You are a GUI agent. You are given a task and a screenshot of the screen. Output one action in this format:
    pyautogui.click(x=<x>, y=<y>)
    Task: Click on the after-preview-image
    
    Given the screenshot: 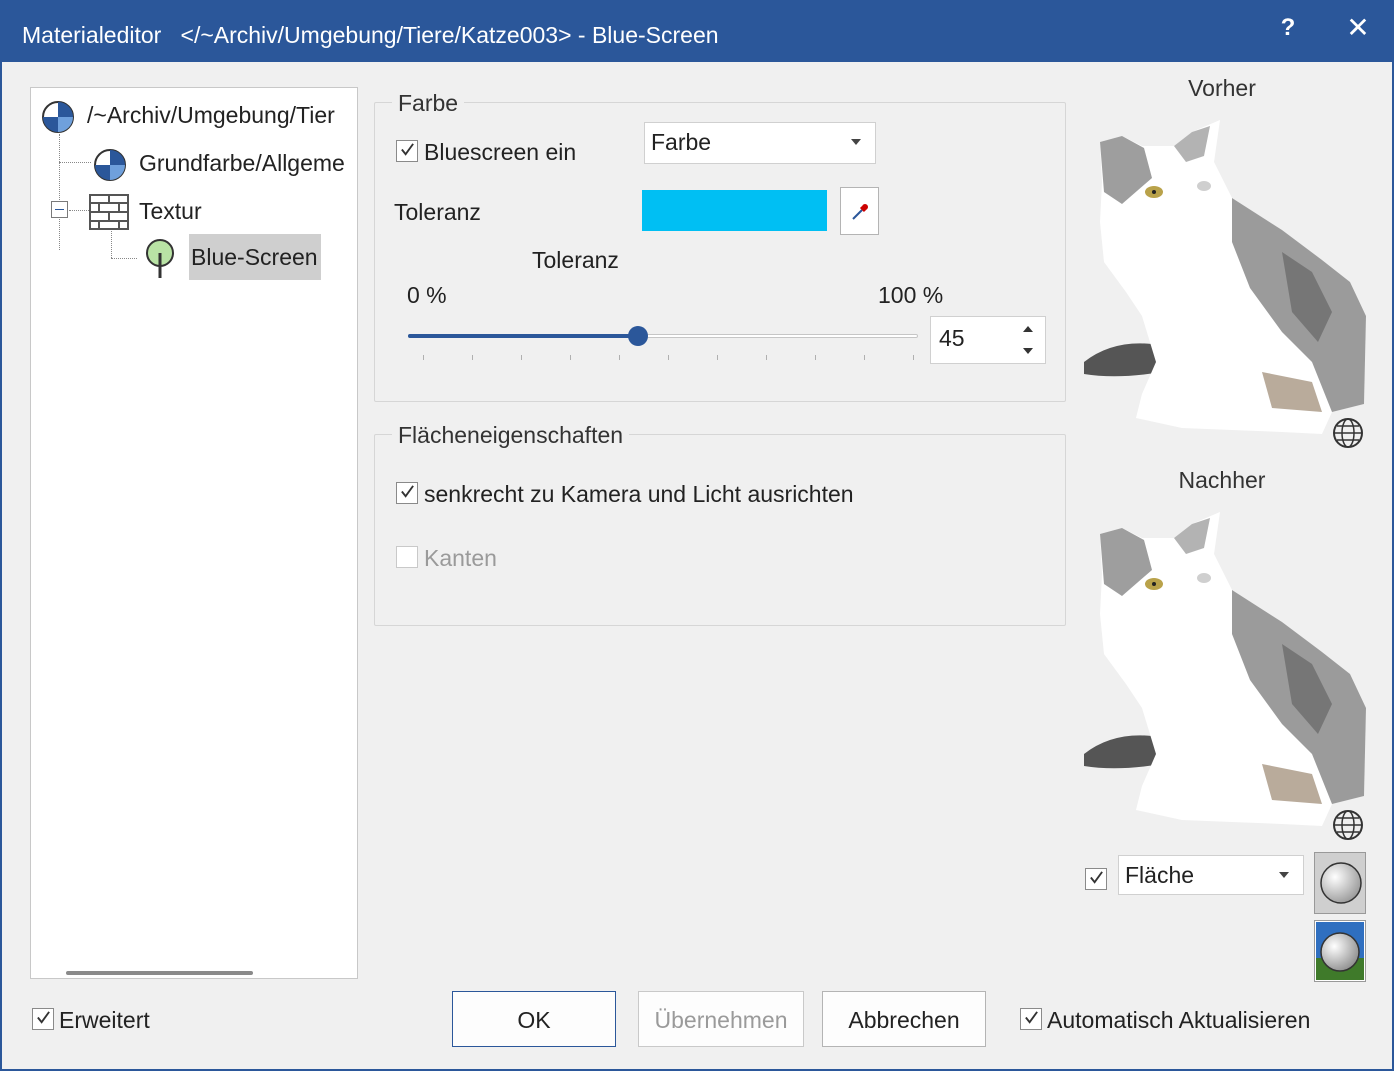 What is the action you would take?
    pyautogui.click(x=1225, y=666)
    